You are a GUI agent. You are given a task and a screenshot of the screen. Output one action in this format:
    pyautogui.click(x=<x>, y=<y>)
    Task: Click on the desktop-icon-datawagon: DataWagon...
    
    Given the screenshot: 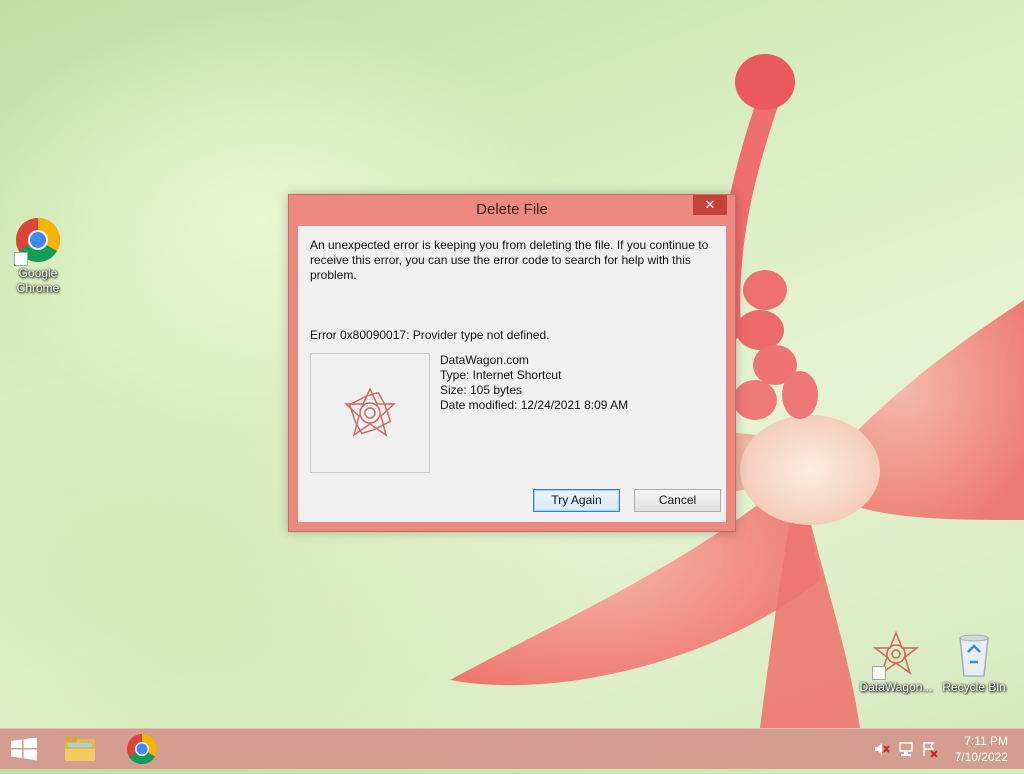 What is the action you would take?
    pyautogui.click(x=896, y=662)
    